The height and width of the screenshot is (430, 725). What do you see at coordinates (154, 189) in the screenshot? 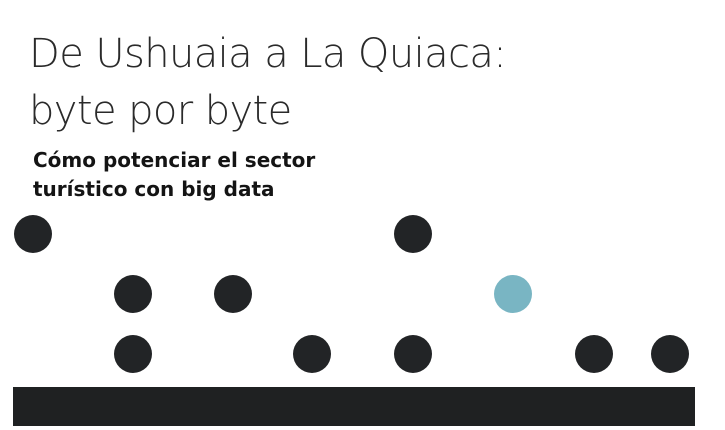
I see `subtitle-line-2: turístico con big data` at bounding box center [154, 189].